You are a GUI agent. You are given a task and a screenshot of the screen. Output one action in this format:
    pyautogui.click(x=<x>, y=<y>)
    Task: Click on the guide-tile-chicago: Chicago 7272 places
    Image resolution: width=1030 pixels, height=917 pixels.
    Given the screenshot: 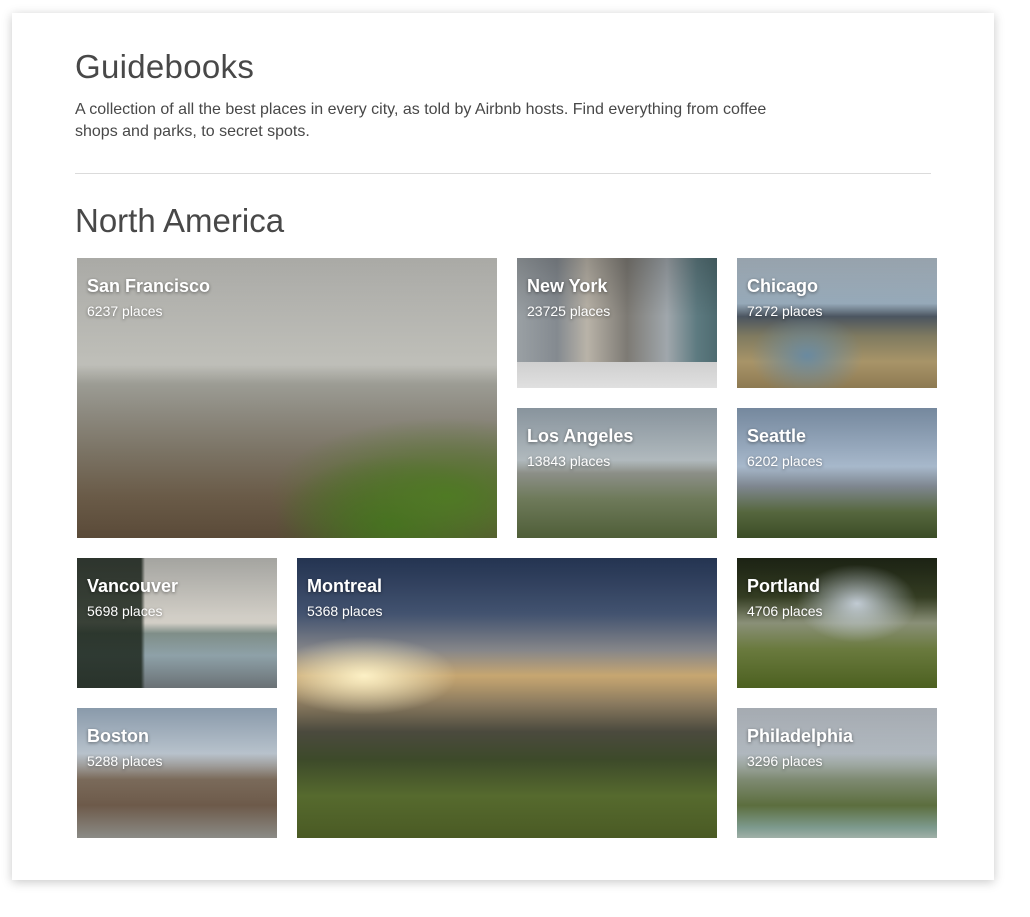 What is the action you would take?
    pyautogui.click(x=837, y=323)
    